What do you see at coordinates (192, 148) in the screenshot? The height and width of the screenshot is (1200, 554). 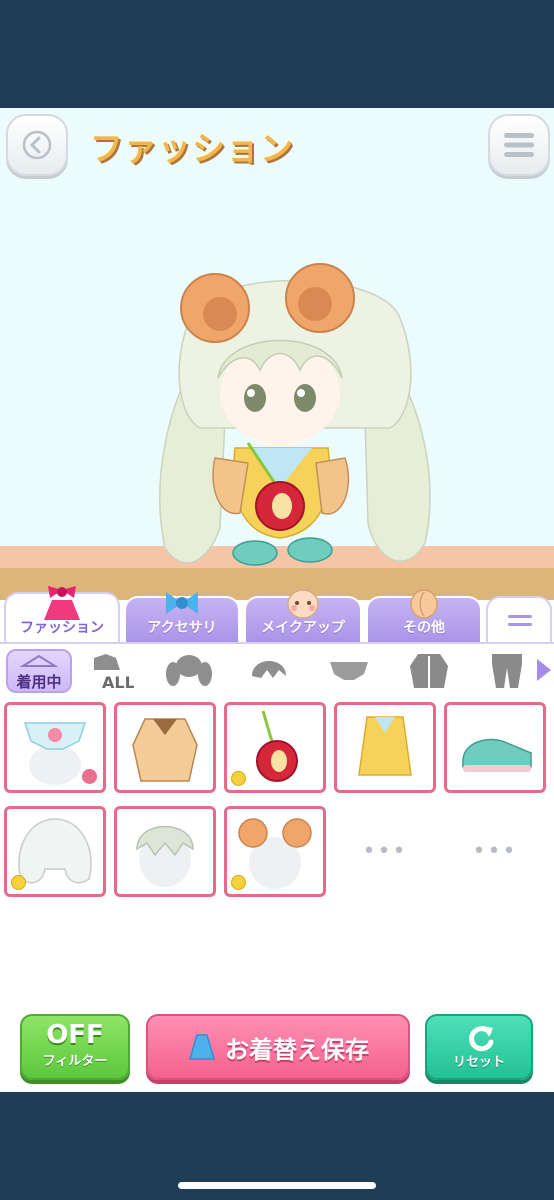 I see `page-title: ファッション` at bounding box center [192, 148].